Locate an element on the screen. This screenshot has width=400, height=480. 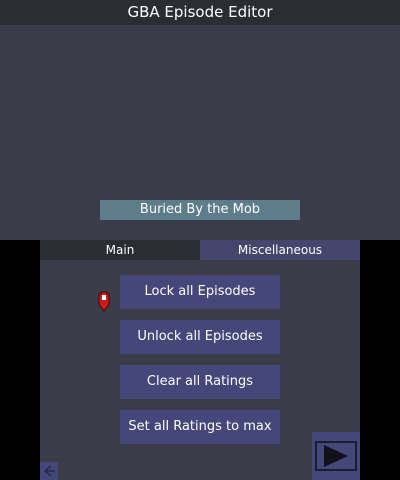
back-button is located at coordinates (49, 471).